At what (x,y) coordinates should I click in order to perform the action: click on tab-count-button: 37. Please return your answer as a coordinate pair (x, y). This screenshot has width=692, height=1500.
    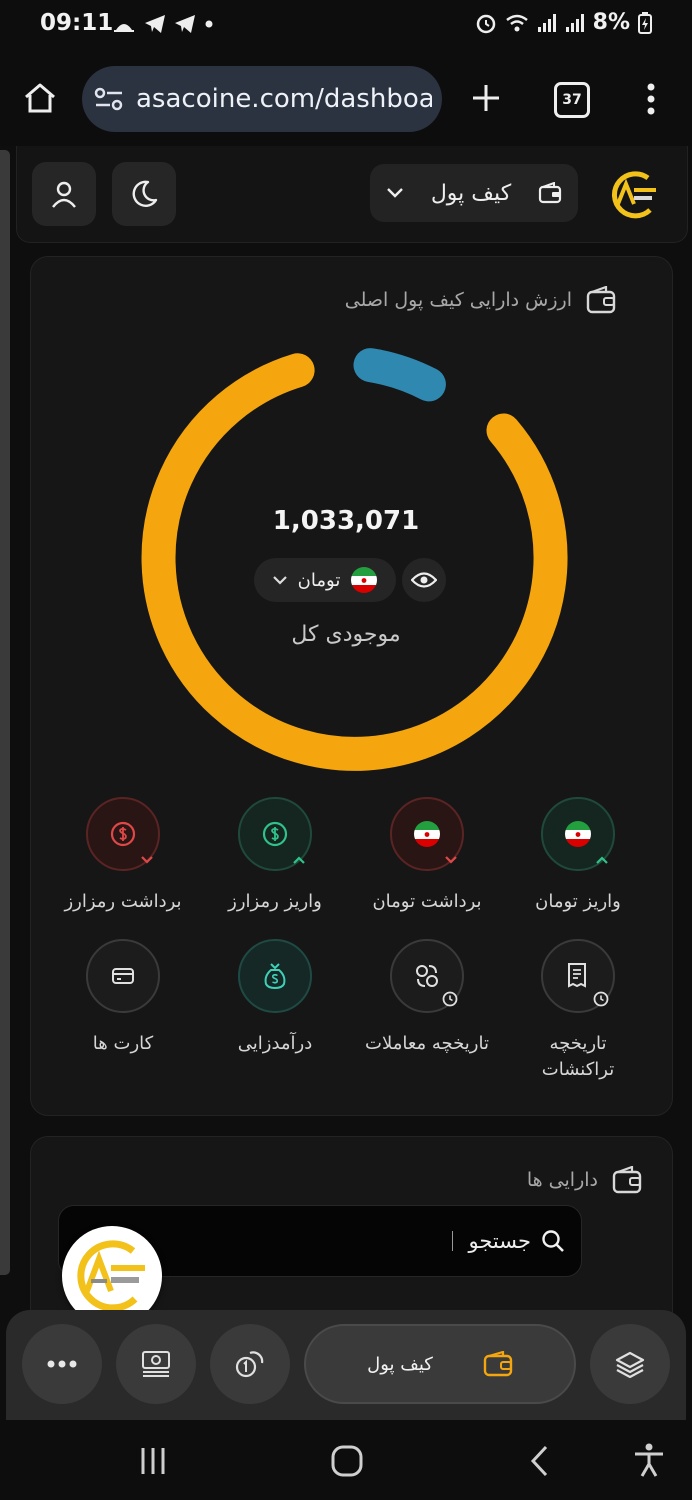
    Looking at the image, I should click on (572, 100).